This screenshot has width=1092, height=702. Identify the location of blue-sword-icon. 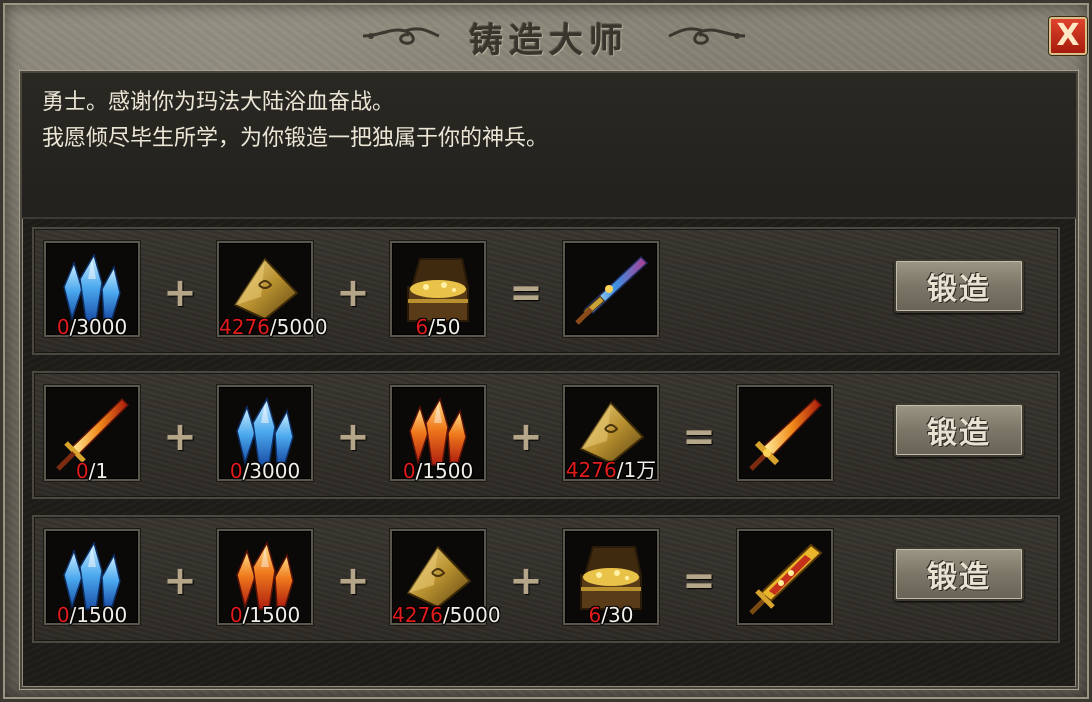
(612, 290).